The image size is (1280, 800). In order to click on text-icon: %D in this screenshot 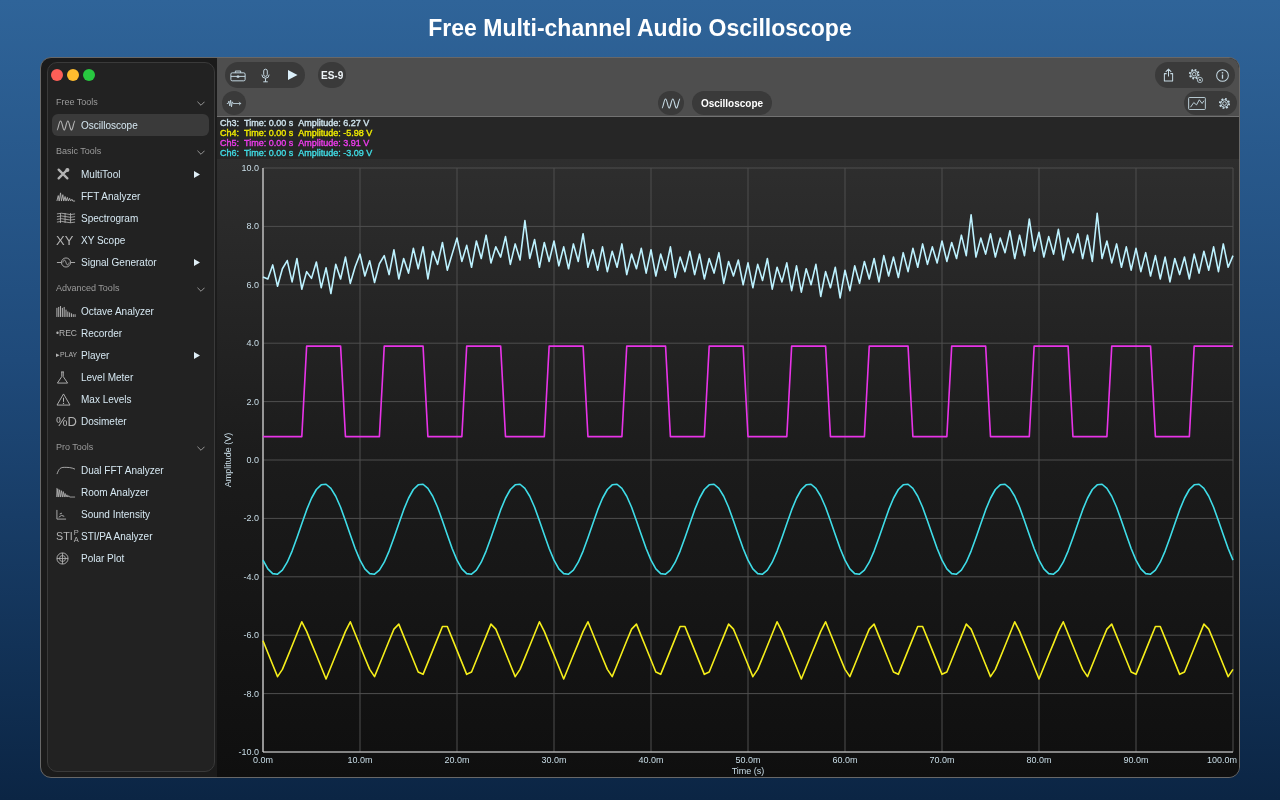, I will do `click(66, 421)`.